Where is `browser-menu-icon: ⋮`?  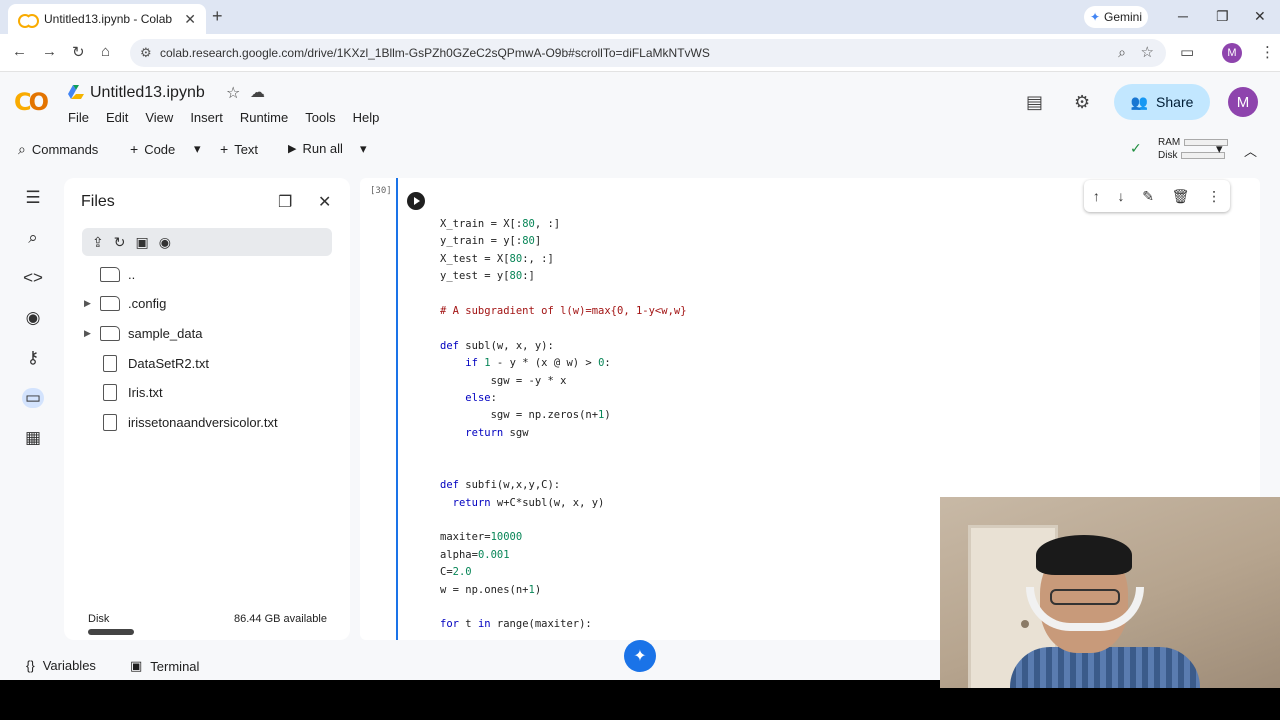 browser-menu-icon: ⋮ is located at coordinates (1267, 52).